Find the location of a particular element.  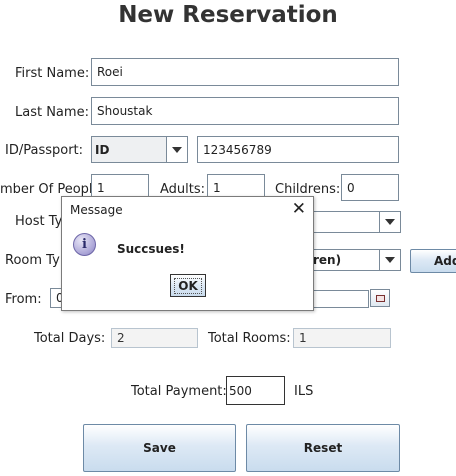

ok-button: OK is located at coordinates (188, 285).